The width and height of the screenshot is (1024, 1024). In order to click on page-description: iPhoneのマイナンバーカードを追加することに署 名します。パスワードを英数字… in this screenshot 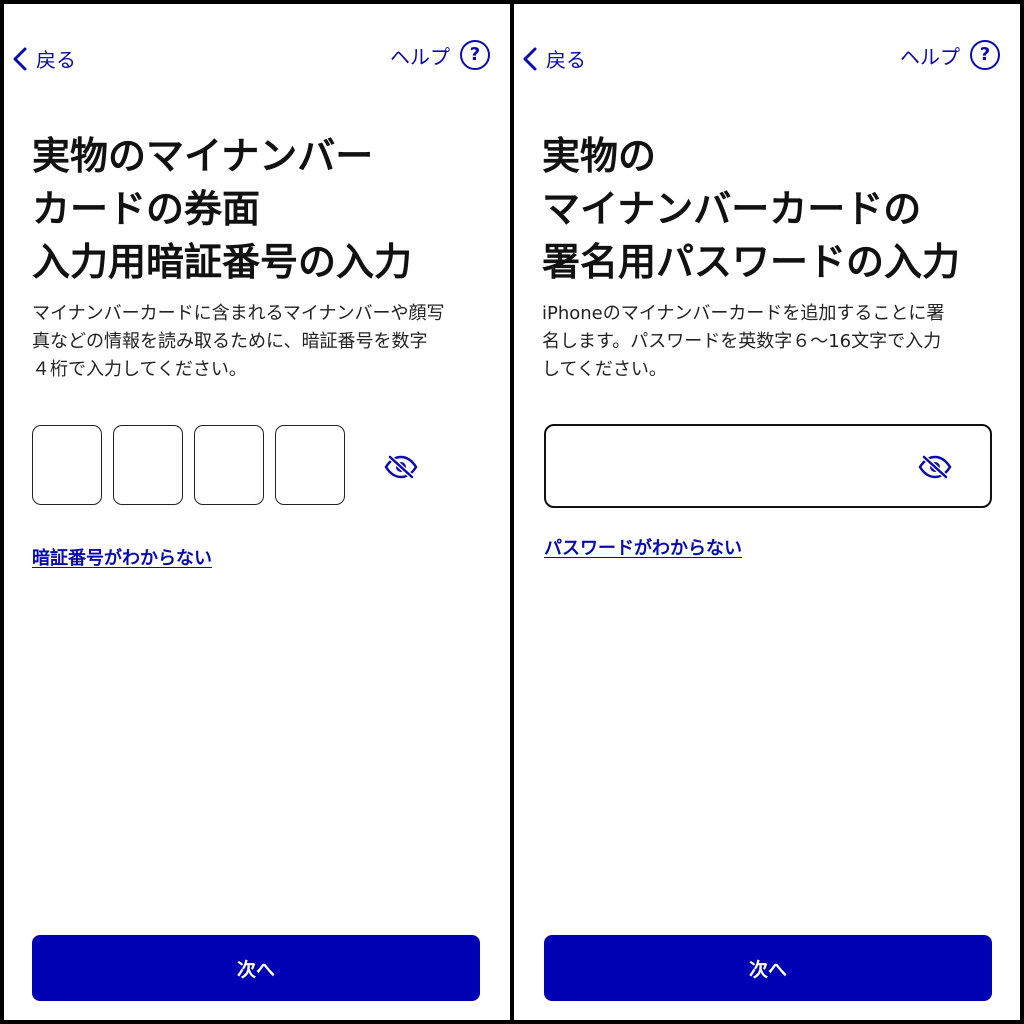, I will do `click(743, 341)`.